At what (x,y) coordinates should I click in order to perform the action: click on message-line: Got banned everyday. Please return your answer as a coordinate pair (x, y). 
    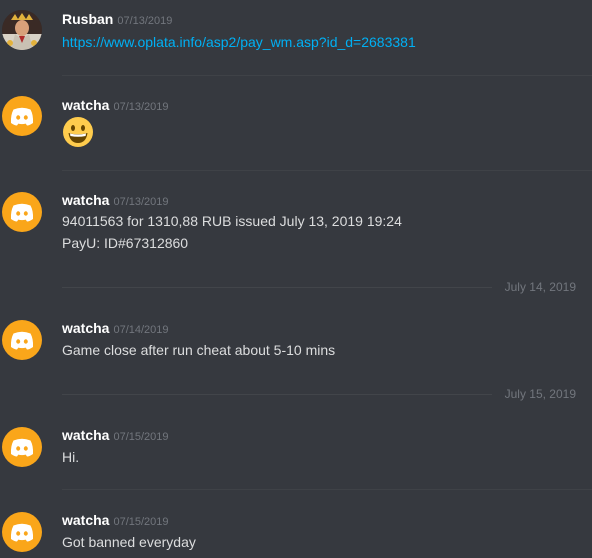
    Looking at the image, I should click on (129, 542).